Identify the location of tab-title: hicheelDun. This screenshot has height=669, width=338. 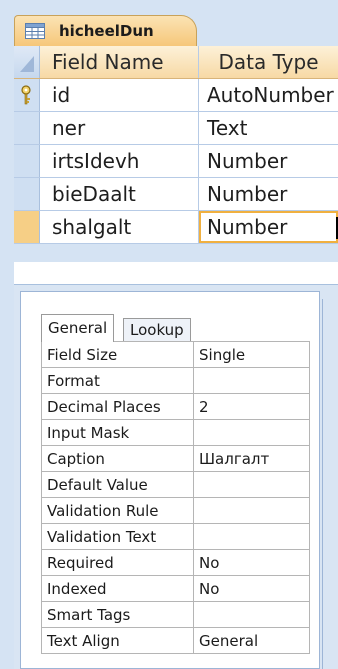
(106, 31).